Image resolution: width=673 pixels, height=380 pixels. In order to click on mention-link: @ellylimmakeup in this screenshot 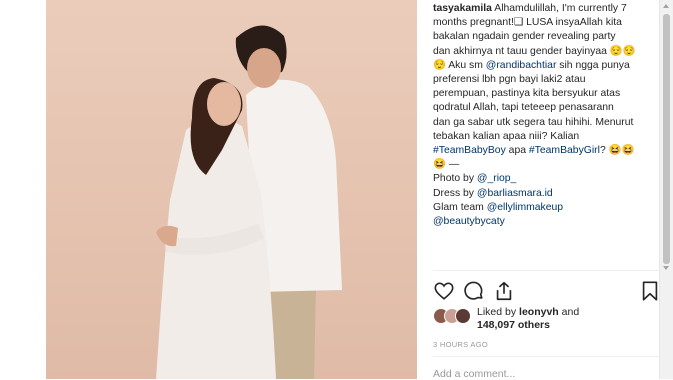, I will do `click(525, 207)`.